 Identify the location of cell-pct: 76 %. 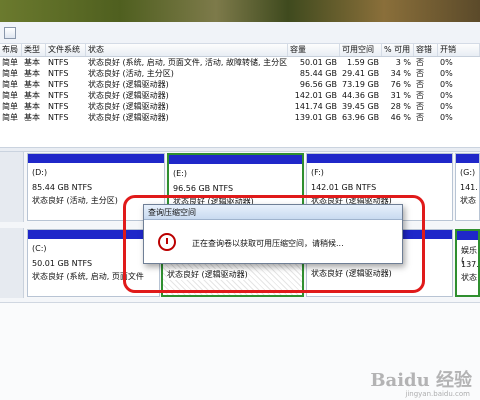
(400, 84).